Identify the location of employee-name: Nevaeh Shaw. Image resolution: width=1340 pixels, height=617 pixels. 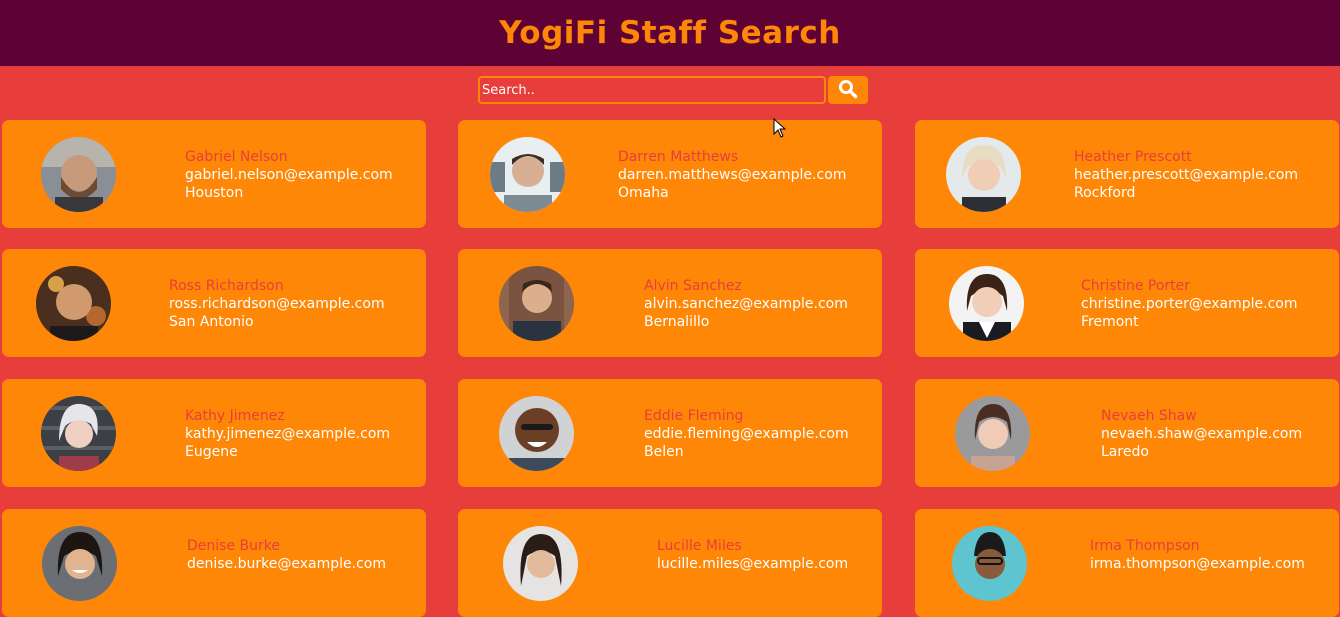
(1149, 416).